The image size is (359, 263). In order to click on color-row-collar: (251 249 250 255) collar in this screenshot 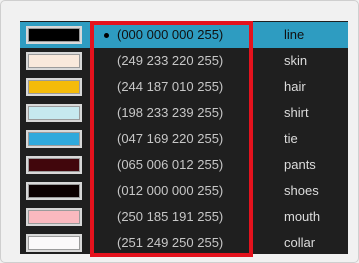, I will do `click(184, 242)`.